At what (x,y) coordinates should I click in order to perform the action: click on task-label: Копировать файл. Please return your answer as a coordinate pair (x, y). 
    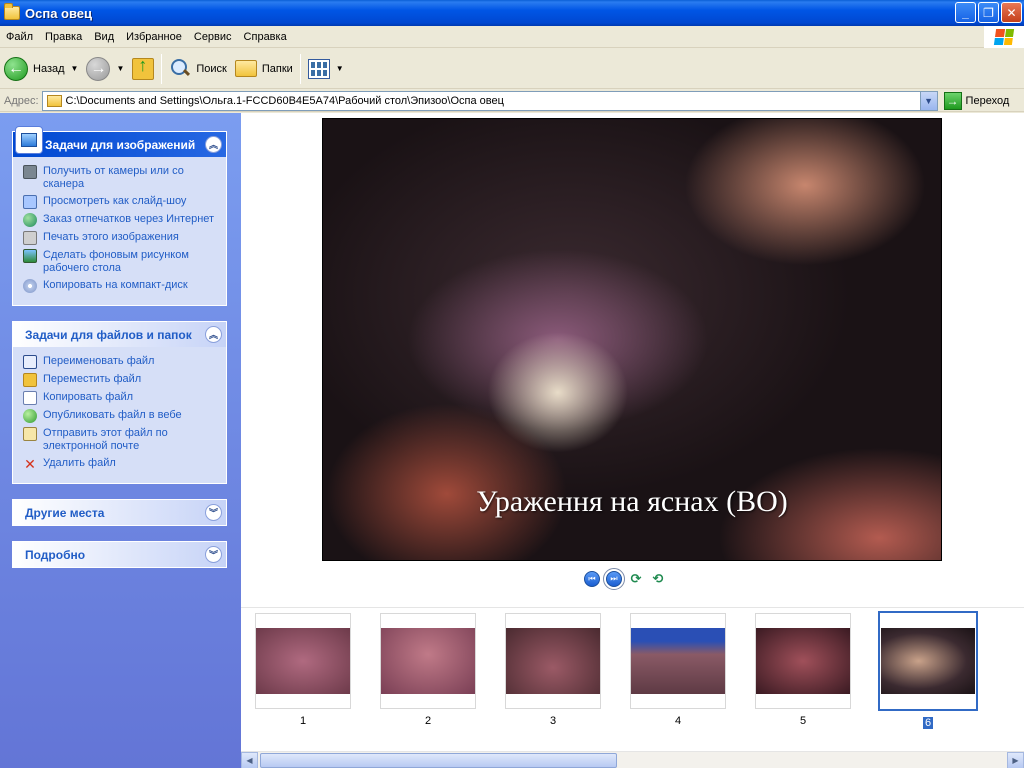
    Looking at the image, I should click on (88, 397).